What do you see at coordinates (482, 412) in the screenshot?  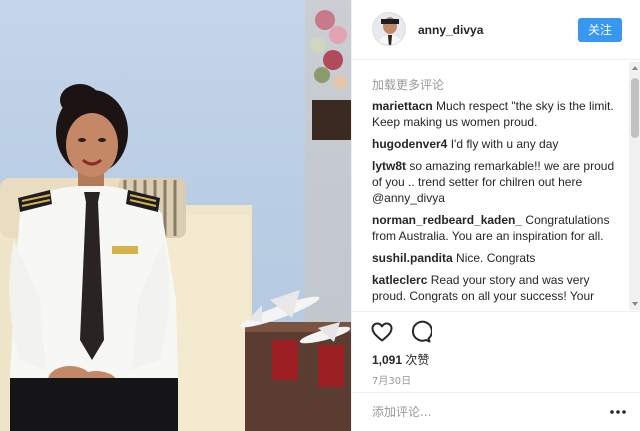 I see `add-comment-input` at bounding box center [482, 412].